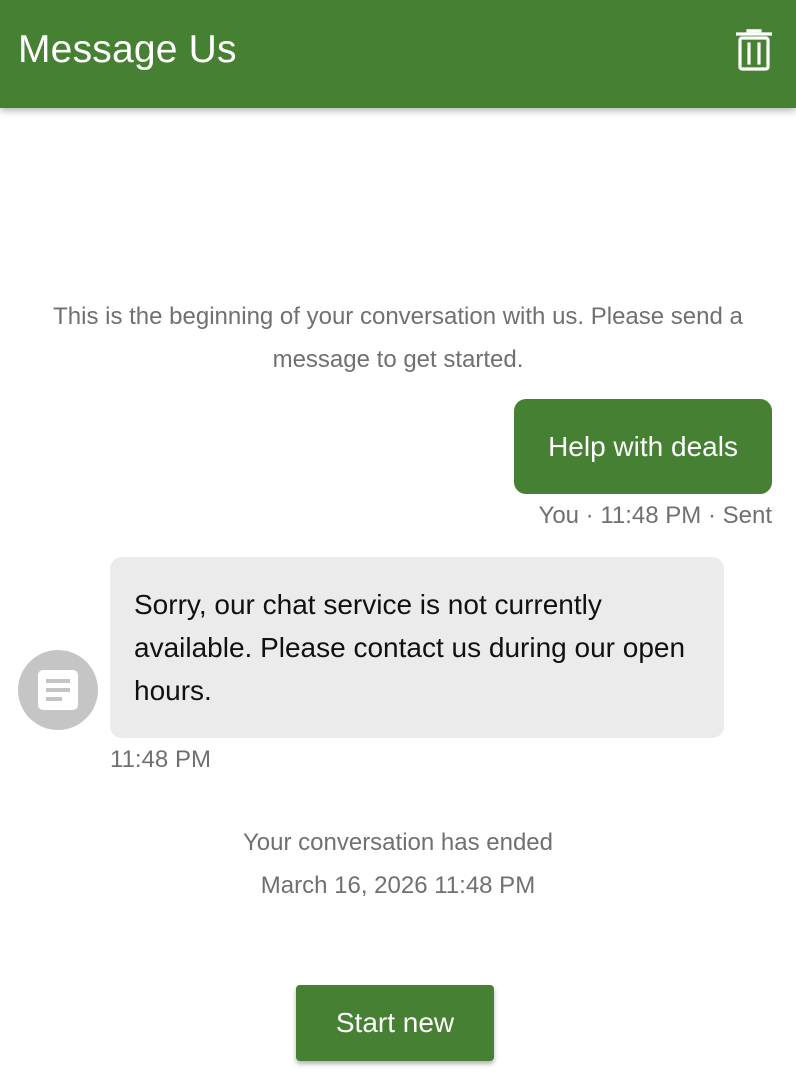 This screenshot has width=796, height=1086. I want to click on user-message-bubble: Help with deals, so click(643, 446).